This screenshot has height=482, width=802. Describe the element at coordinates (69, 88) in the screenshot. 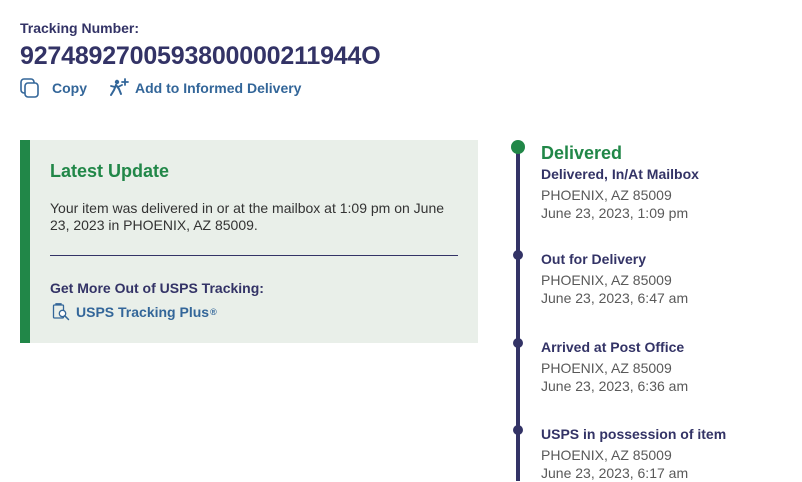

I see `copy-label: Copy` at that location.